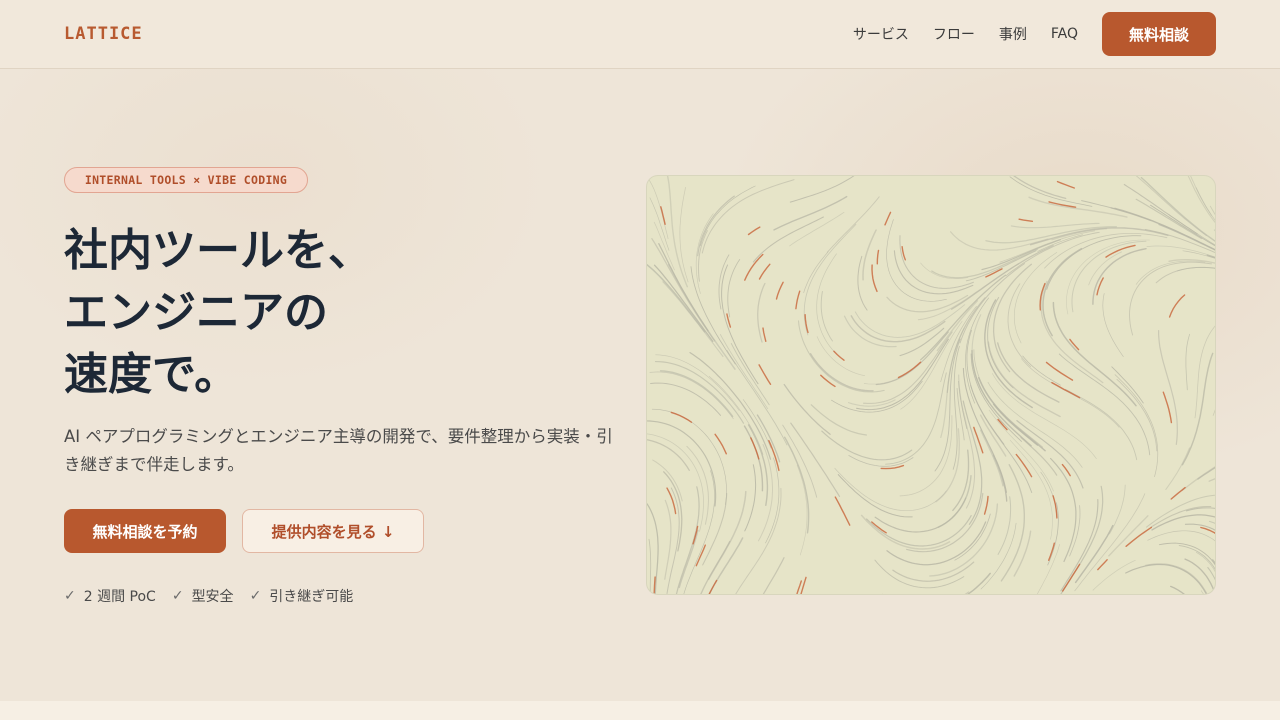 The image size is (1280, 720). I want to click on feature-checks: ✓ 2 週間 PoC ✓ 型安全 ✓ 引き継ぎ可能, so click(216, 596).